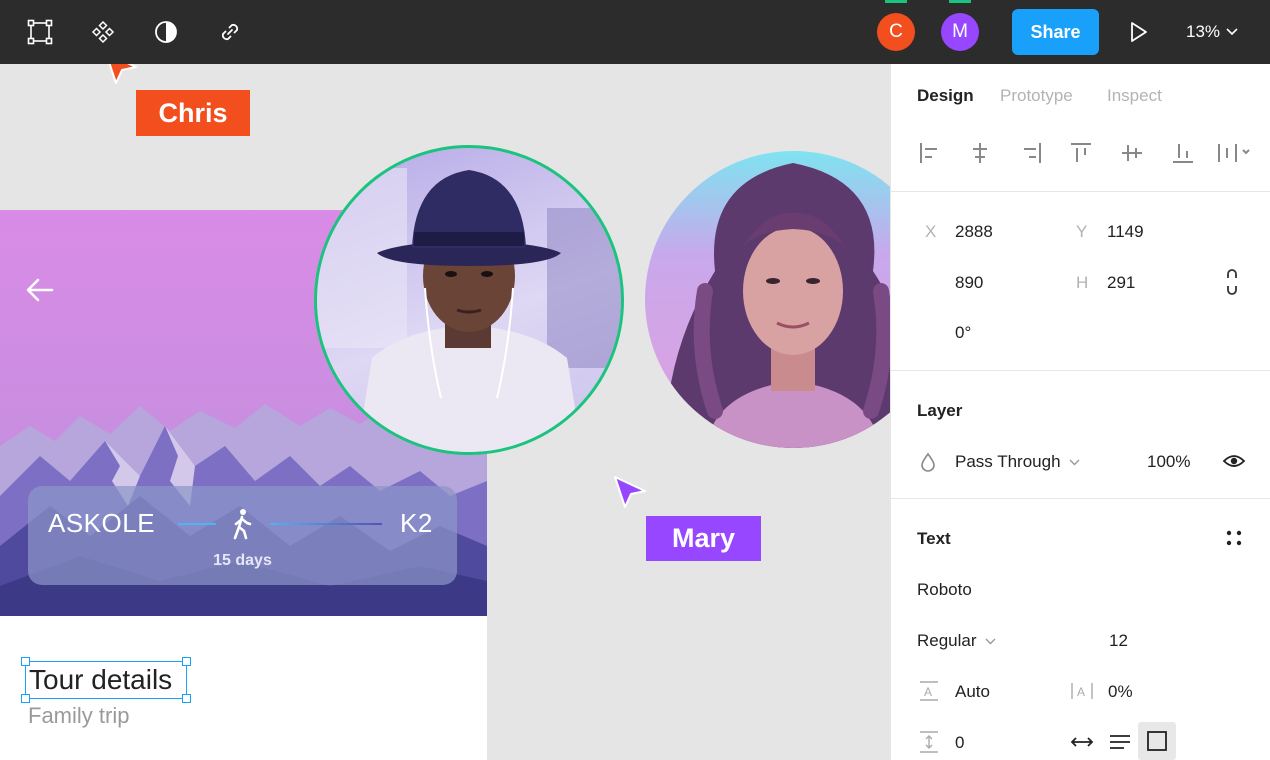 The height and width of the screenshot is (760, 1270). I want to click on align-right-icon, so click(1031, 153).